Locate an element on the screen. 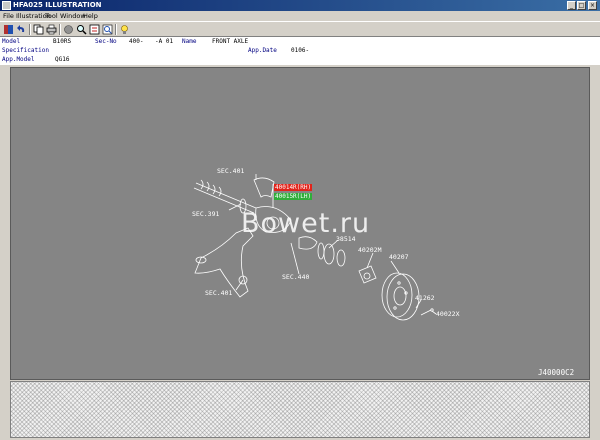 The height and width of the screenshot is (440, 600). appmodel-label: App.Model is located at coordinates (18, 59).